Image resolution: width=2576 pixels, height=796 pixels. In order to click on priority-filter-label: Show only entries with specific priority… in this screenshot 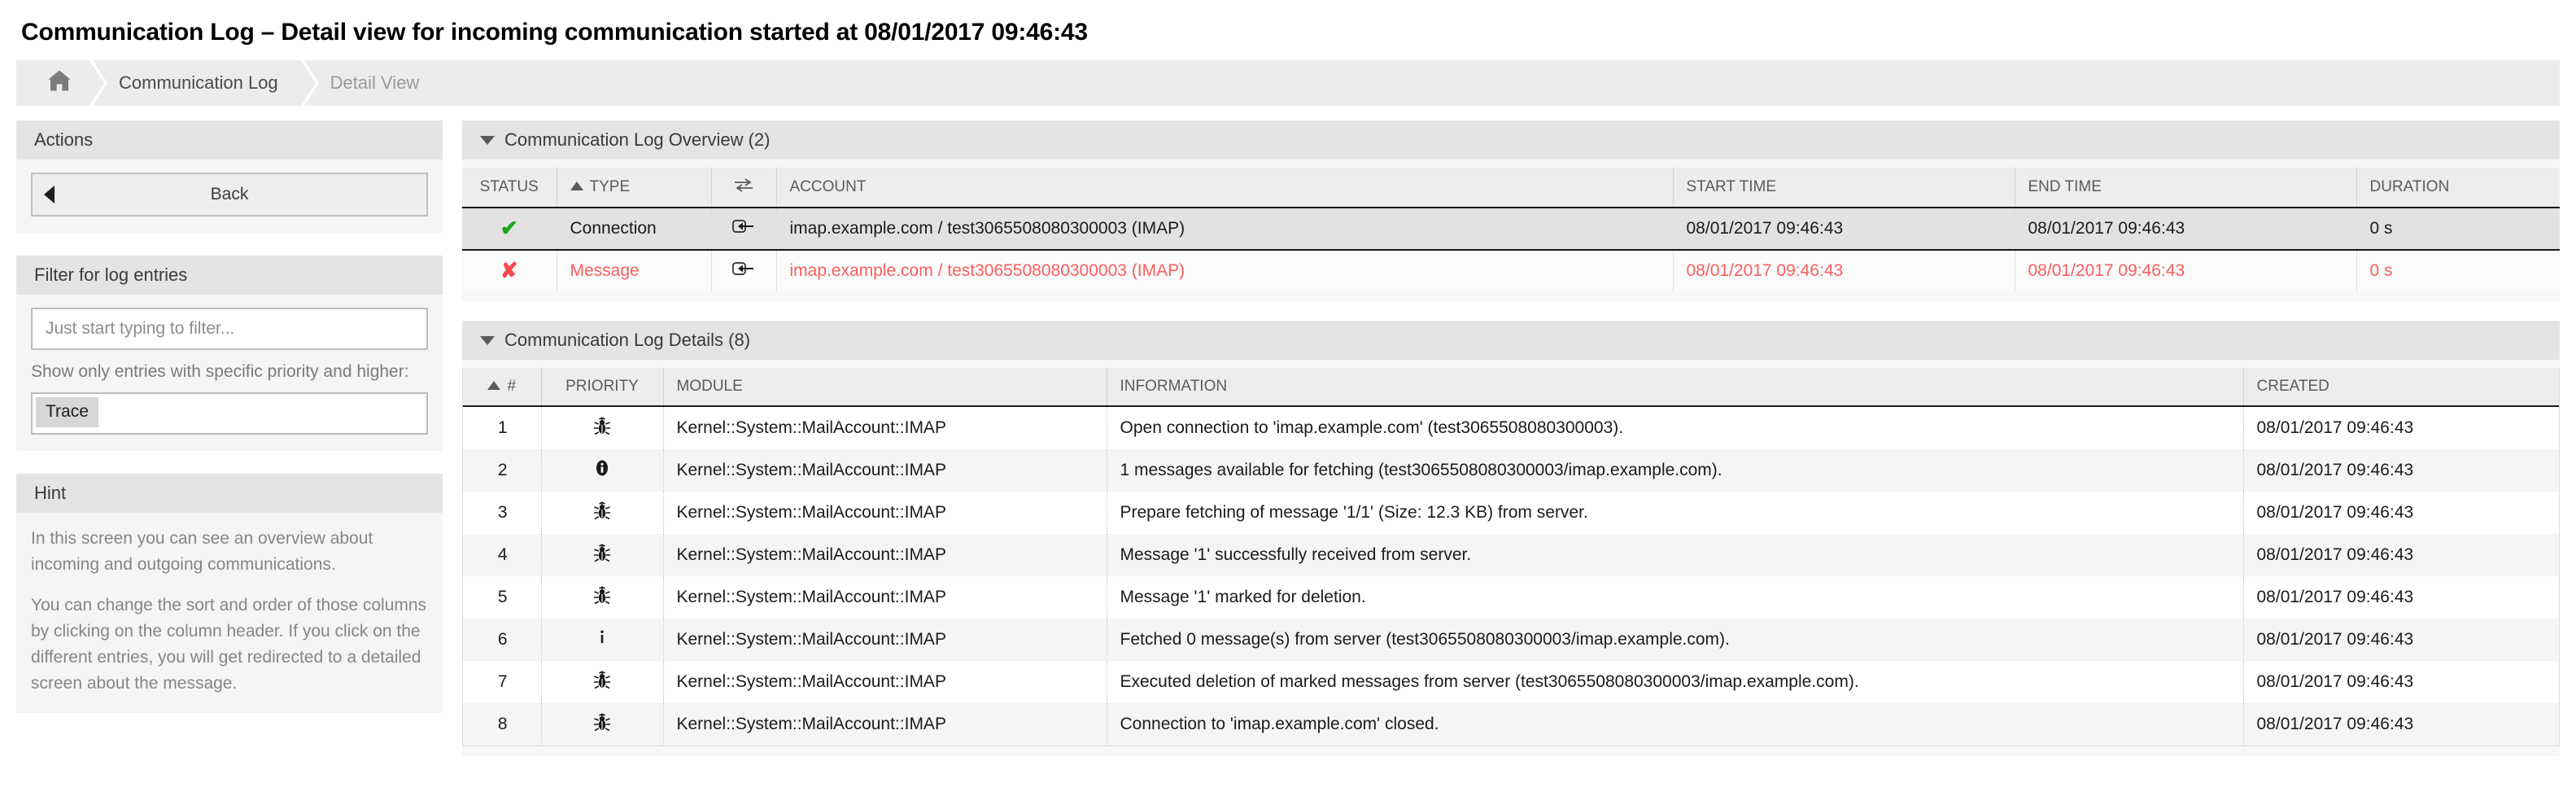, I will do `click(220, 371)`.